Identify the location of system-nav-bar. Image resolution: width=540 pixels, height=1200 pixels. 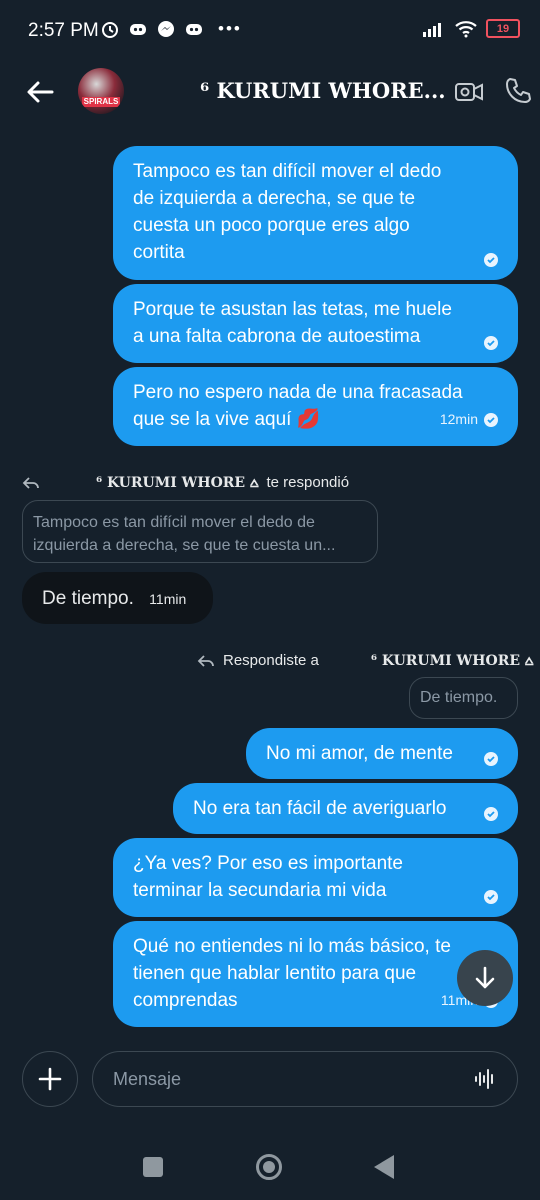
(270, 1165).